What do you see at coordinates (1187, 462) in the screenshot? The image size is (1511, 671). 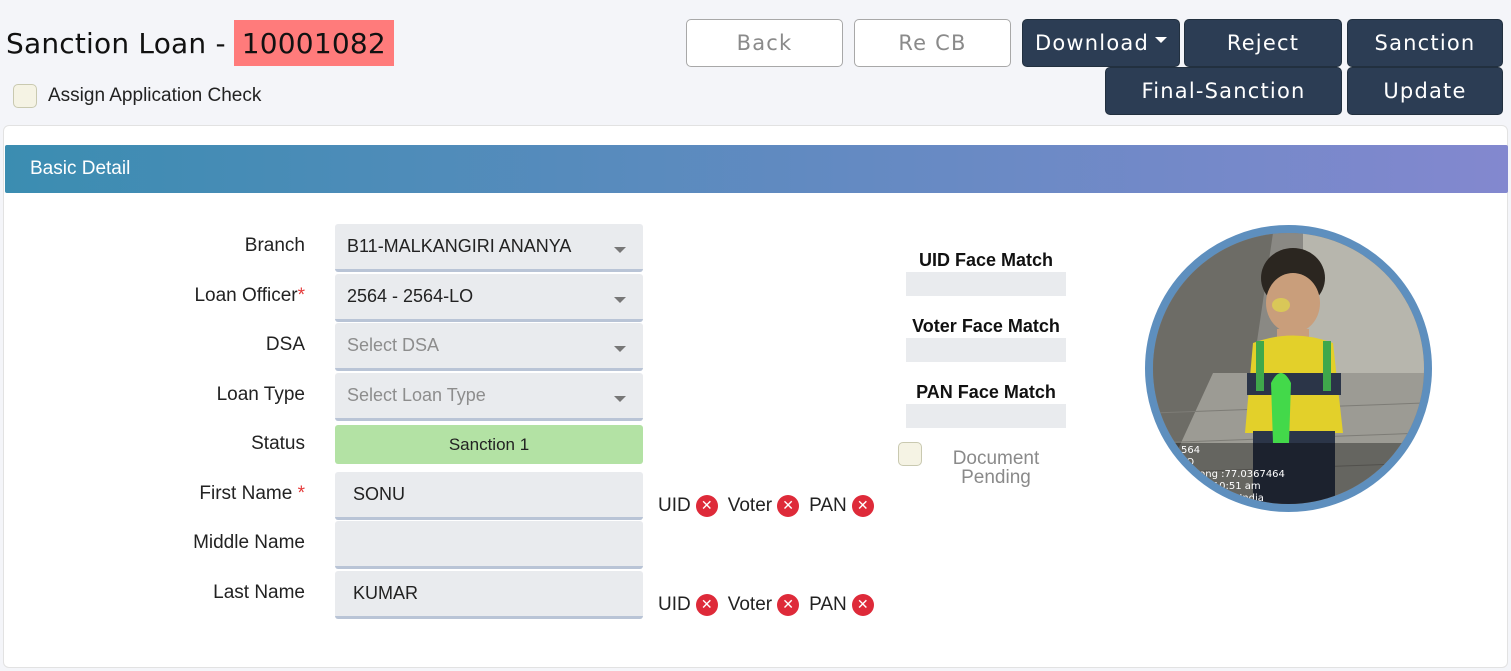 I see `photo-overlay-line-2: LO` at bounding box center [1187, 462].